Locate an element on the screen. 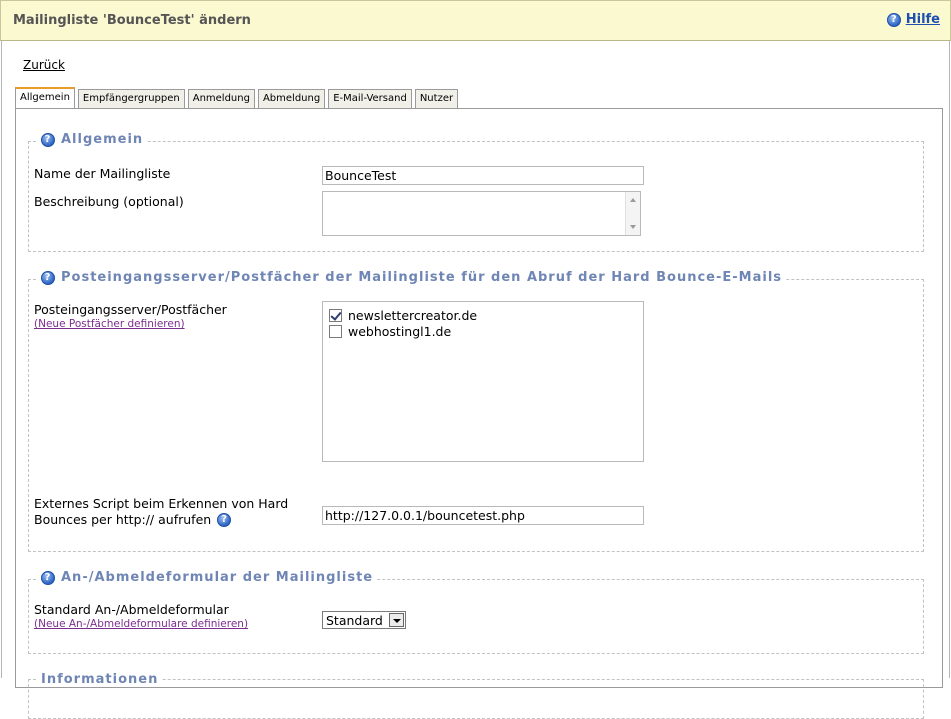 The image size is (951, 719). name-label: Name der Mailingliste is located at coordinates (102, 173).